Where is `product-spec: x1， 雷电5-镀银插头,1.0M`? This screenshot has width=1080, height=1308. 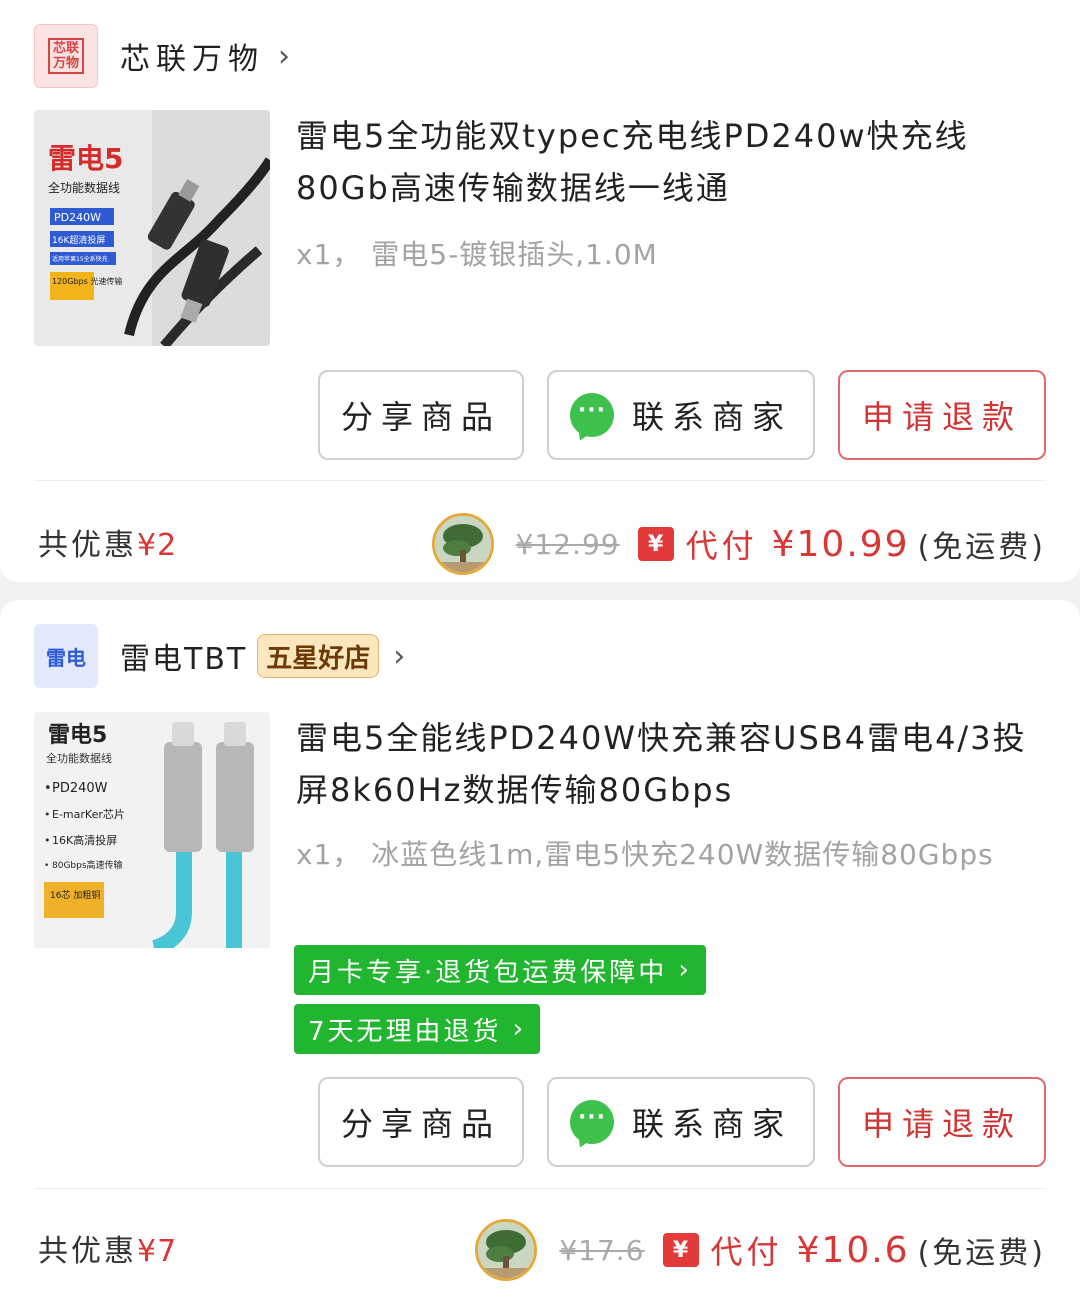 product-spec: x1， 雷电5-镀银插头,1.0M is located at coordinates (477, 254).